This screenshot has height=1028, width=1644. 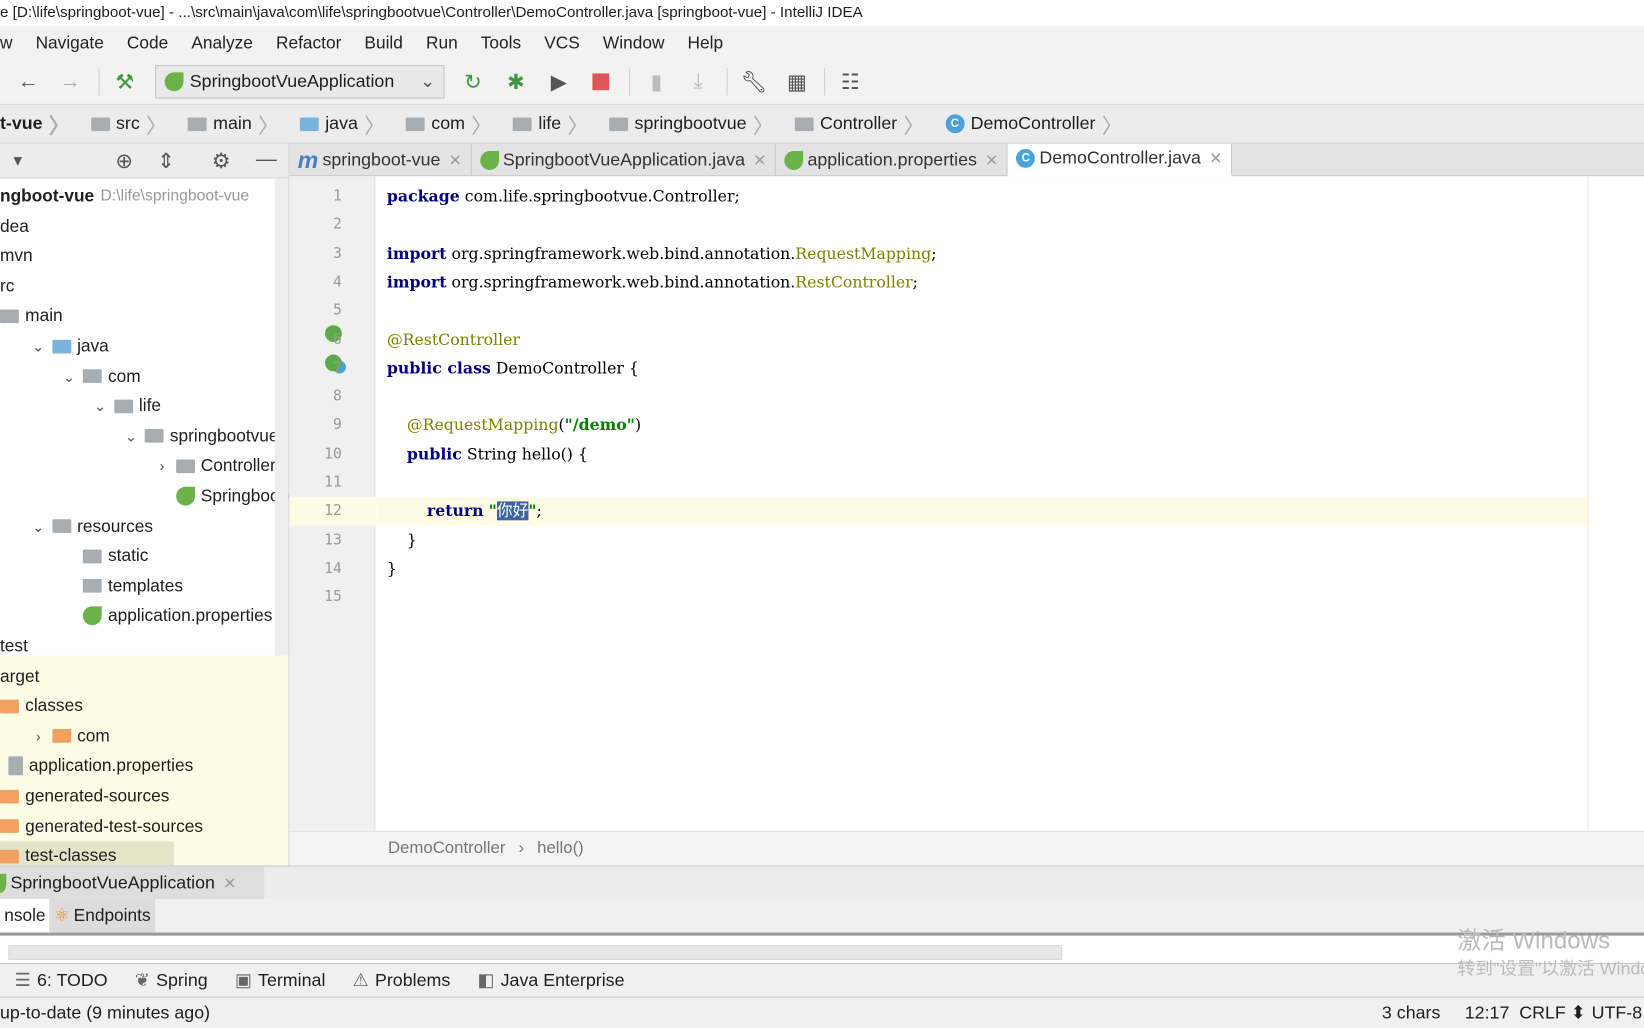 What do you see at coordinates (281, 417) in the screenshot?
I see `tree-scrollbar` at bounding box center [281, 417].